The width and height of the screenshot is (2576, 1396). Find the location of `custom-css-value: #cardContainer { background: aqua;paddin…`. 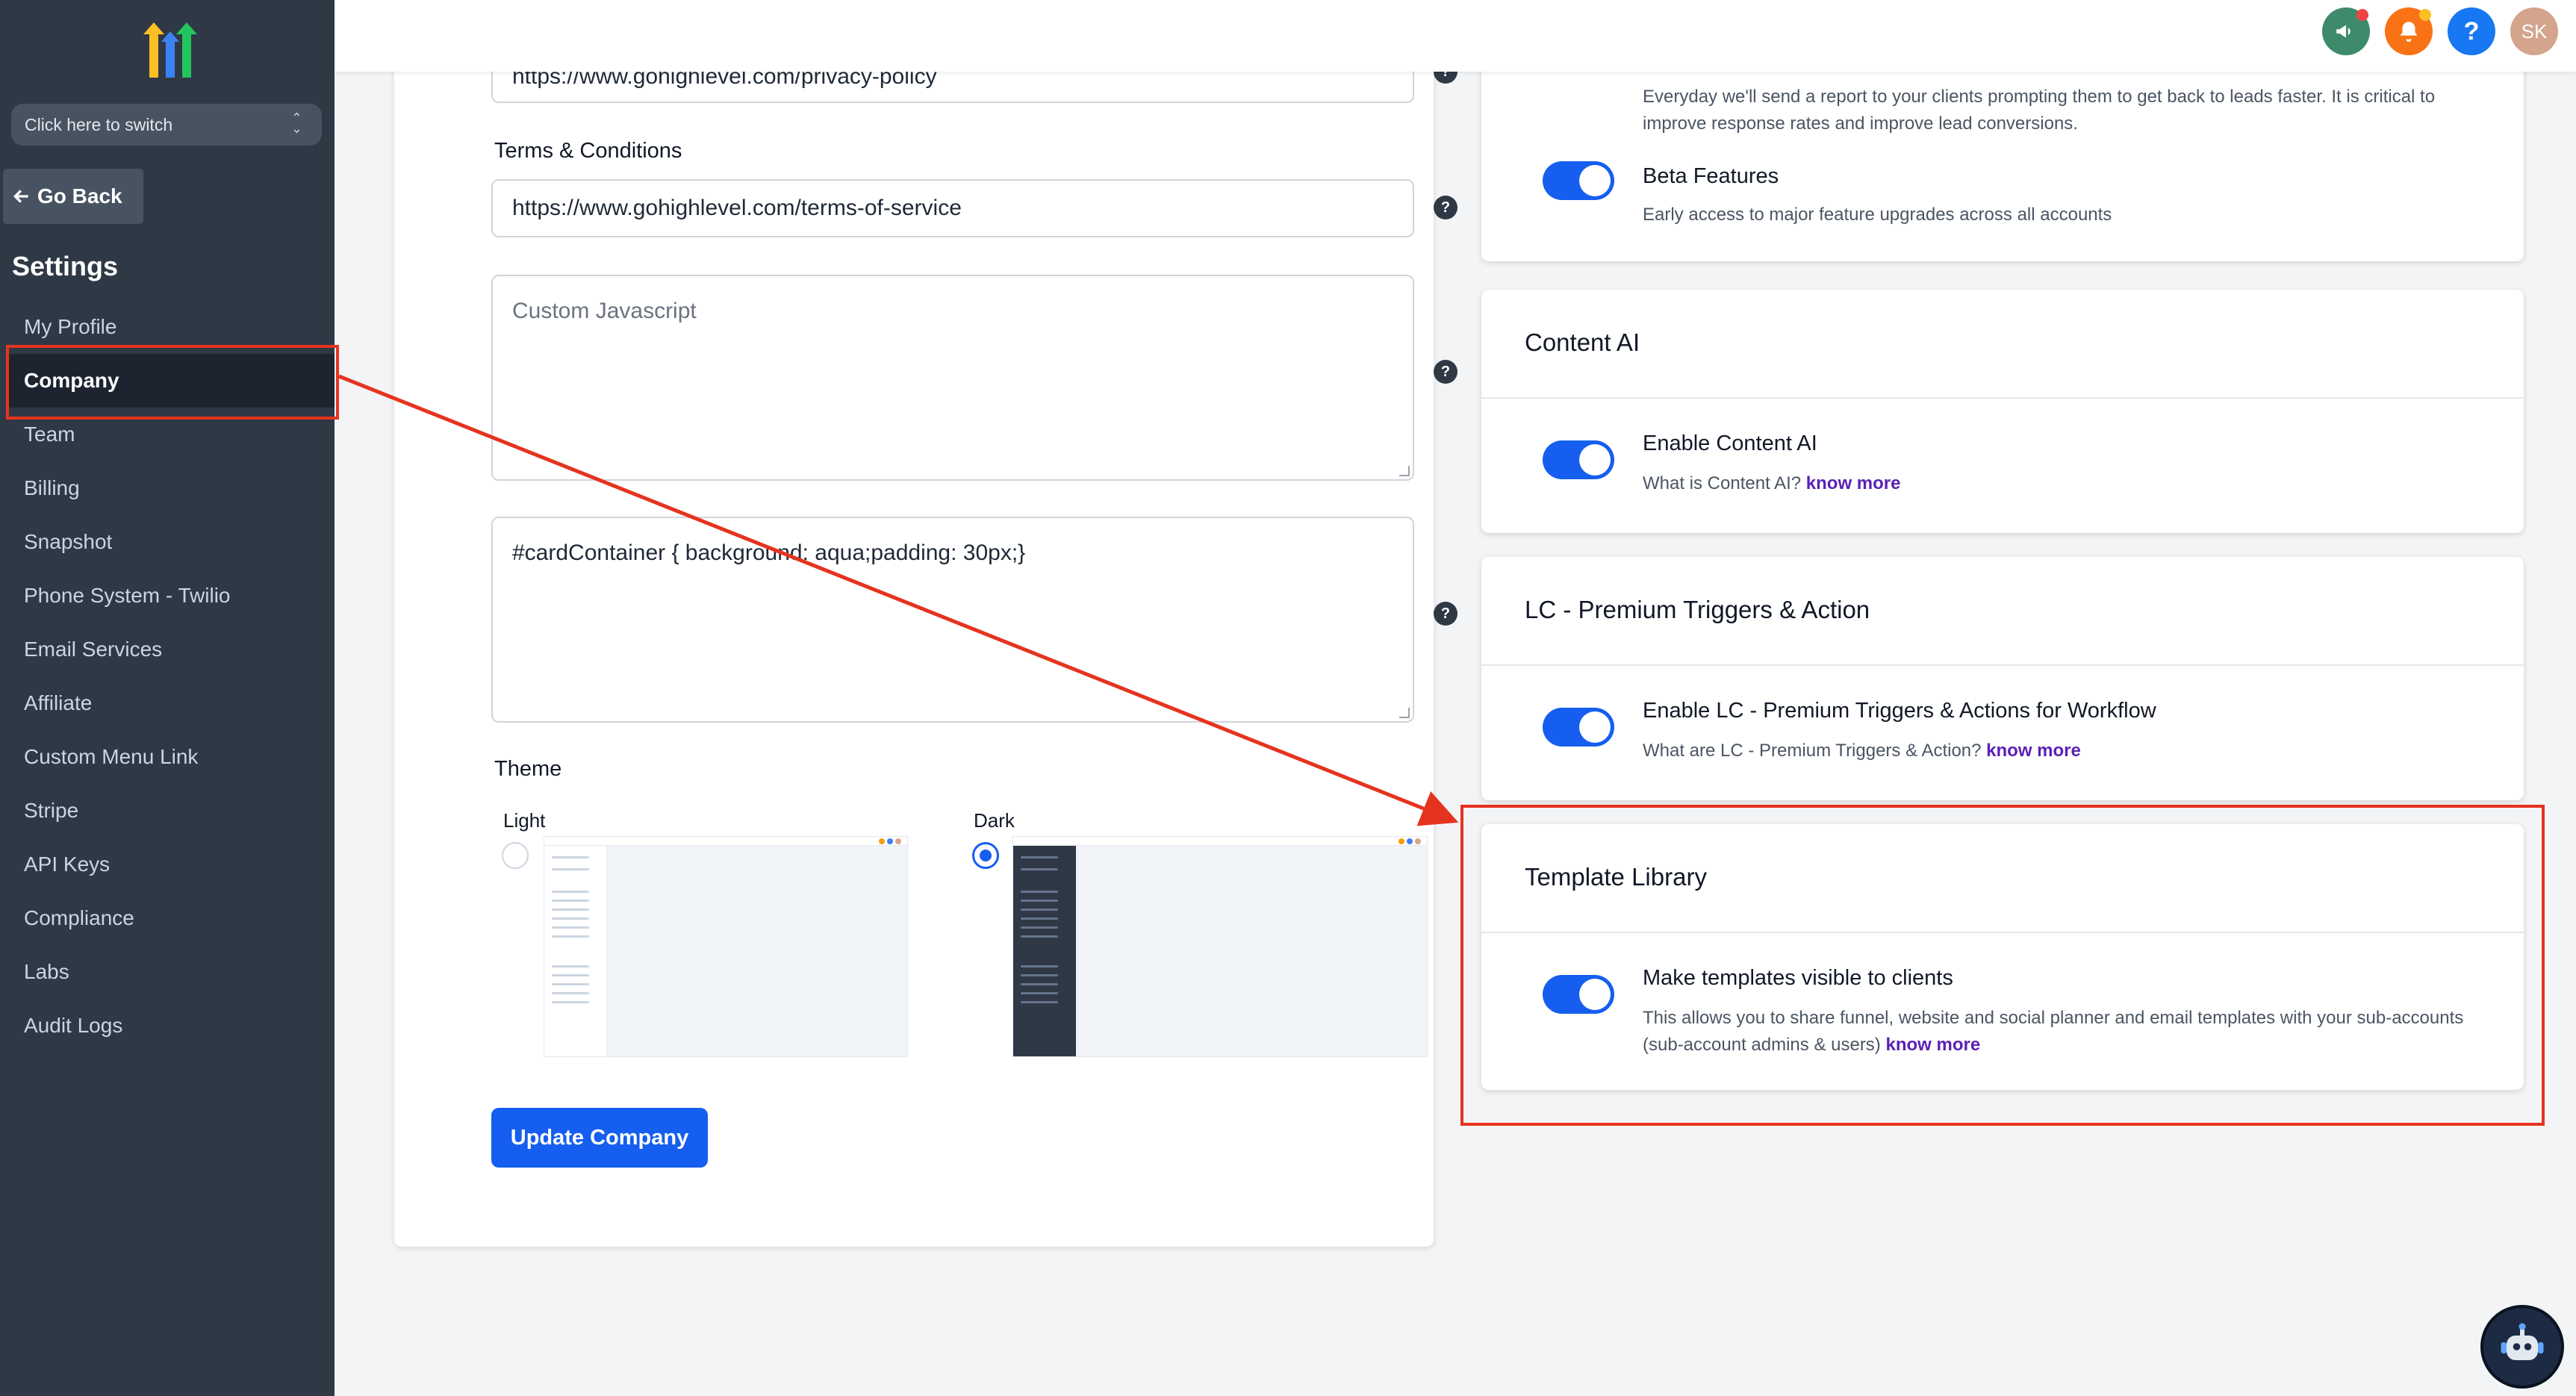

custom-css-value: #cardContainer { background: aqua;paddin… is located at coordinates (769, 552).